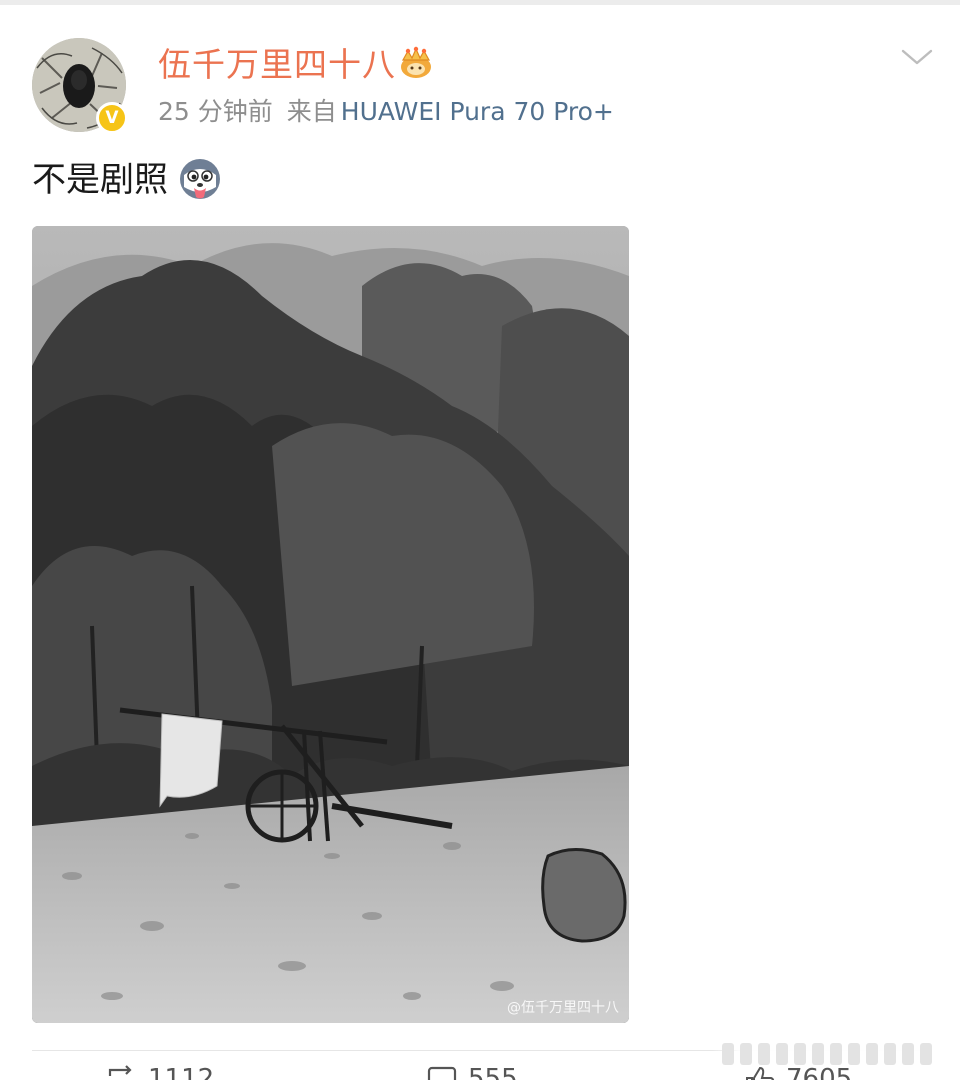 Image resolution: width=960 pixels, height=1080 pixels. What do you see at coordinates (120, 1070) in the screenshot?
I see `repost-icon` at bounding box center [120, 1070].